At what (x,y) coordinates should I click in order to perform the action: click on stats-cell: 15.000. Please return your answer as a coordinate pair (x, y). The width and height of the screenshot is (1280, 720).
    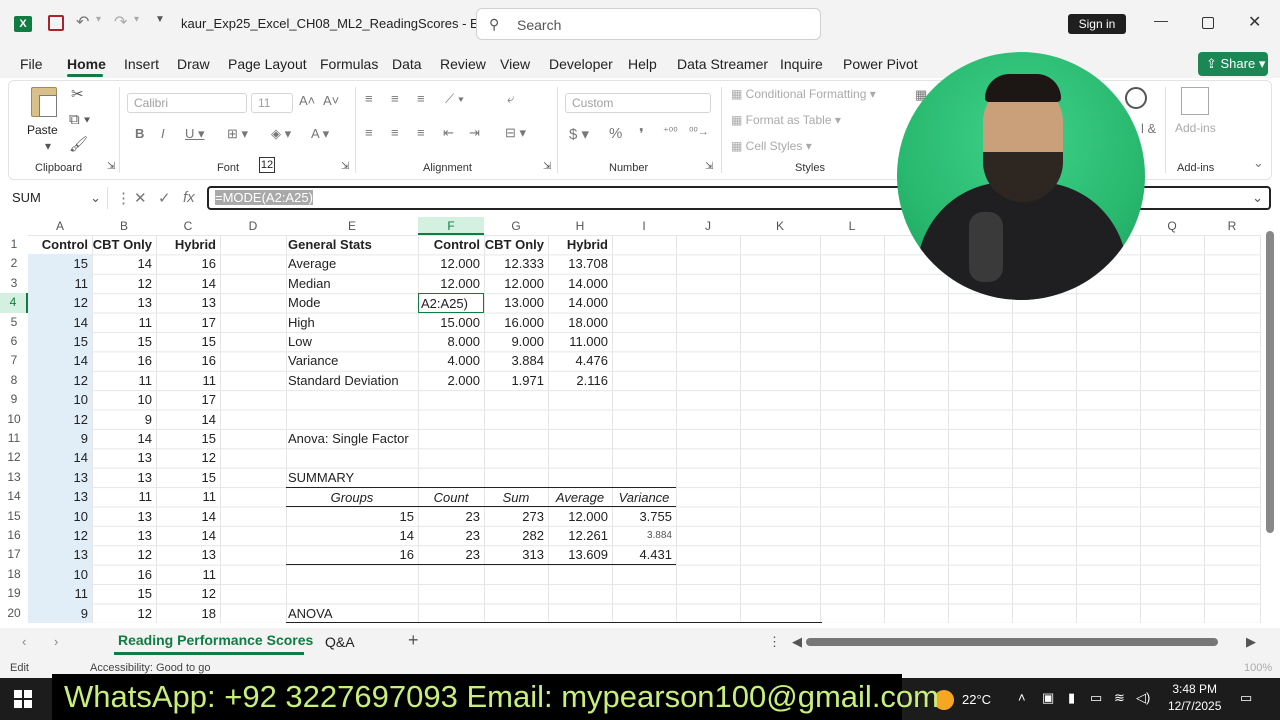
    Looking at the image, I should click on (451, 322).